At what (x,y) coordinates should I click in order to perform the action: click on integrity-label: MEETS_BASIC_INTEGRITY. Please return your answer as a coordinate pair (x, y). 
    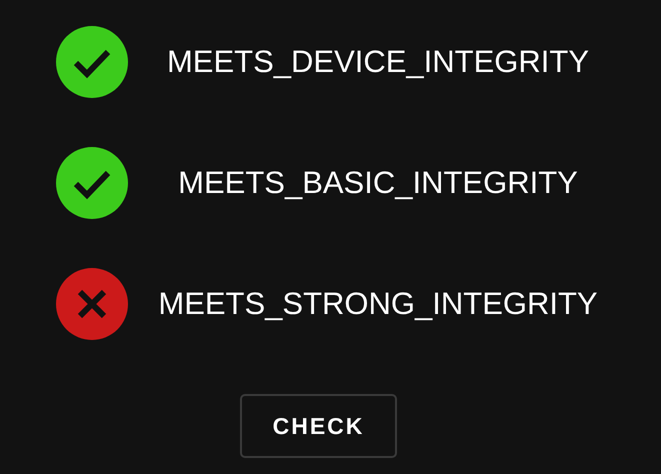
    Looking at the image, I should click on (378, 183).